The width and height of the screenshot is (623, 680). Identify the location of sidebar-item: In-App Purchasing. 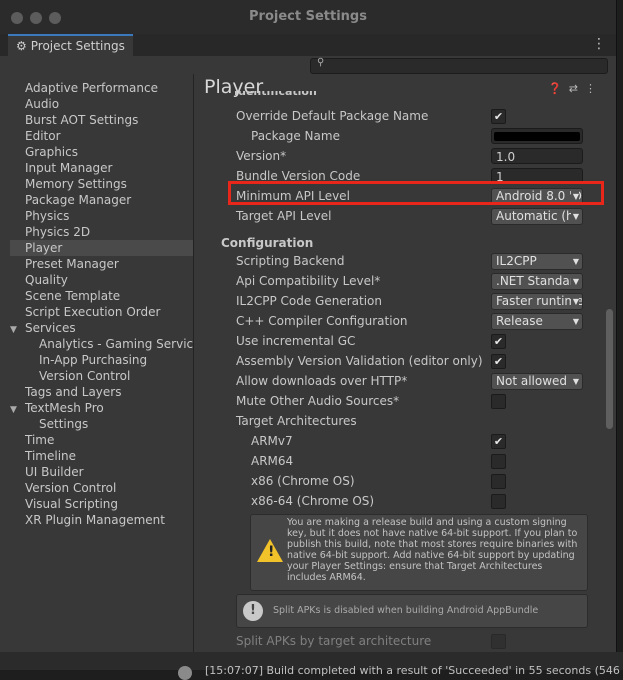
(101, 360).